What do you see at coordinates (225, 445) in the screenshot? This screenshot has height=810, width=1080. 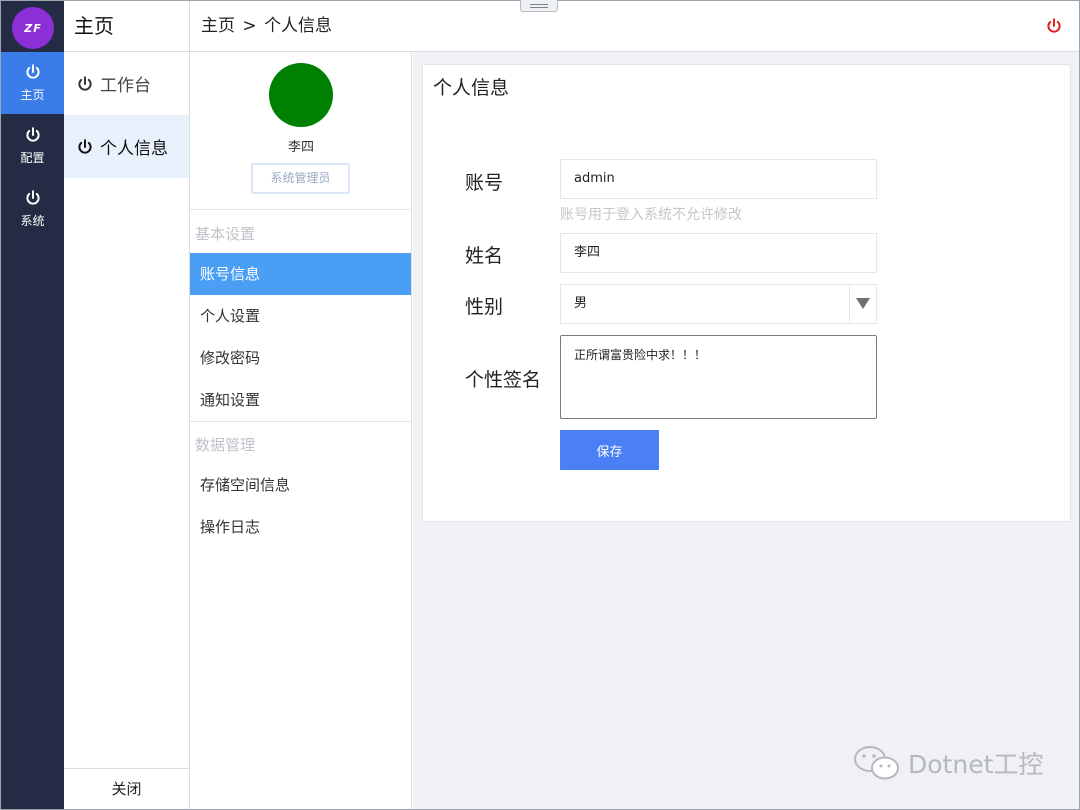 I see `section-title-data: 数据管理` at bounding box center [225, 445].